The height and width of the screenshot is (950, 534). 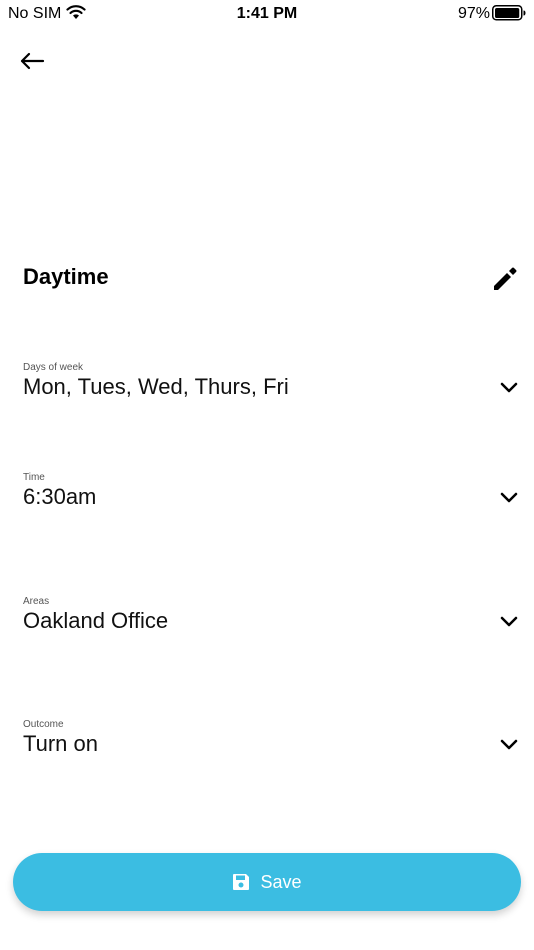 I want to click on field-label: Areas, so click(x=36, y=601).